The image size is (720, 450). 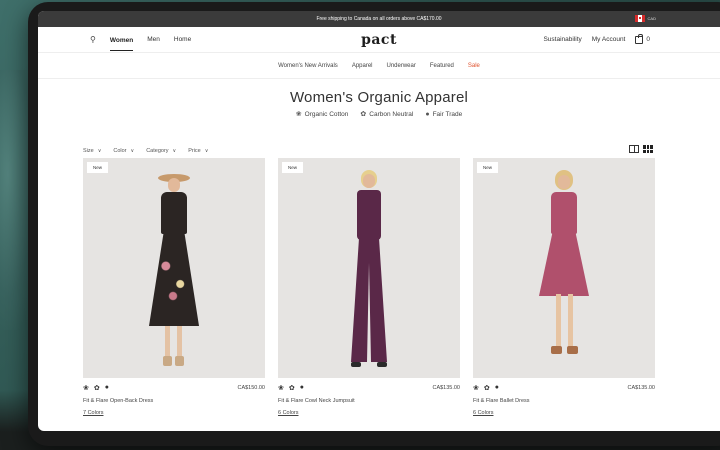 What do you see at coordinates (442, 66) in the screenshot?
I see `subnav-featured: Featured` at bounding box center [442, 66].